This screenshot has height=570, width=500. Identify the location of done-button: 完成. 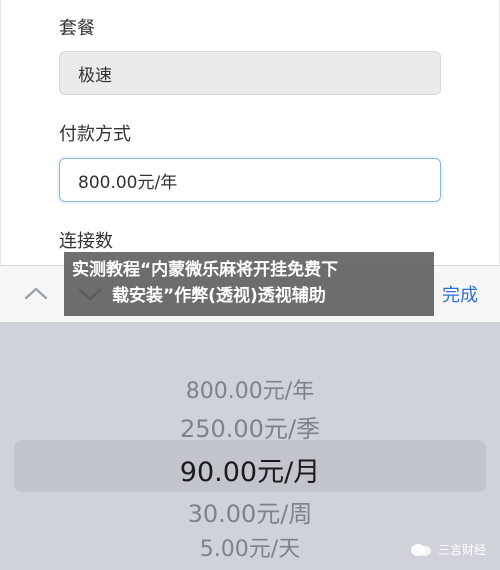
(460, 294).